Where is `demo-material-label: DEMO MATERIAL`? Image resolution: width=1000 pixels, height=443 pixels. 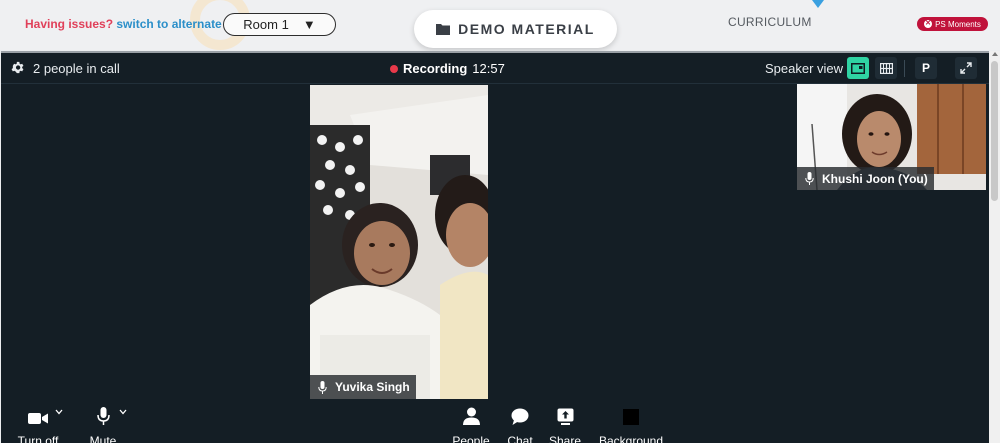
demo-material-label: DEMO MATERIAL is located at coordinates (526, 29).